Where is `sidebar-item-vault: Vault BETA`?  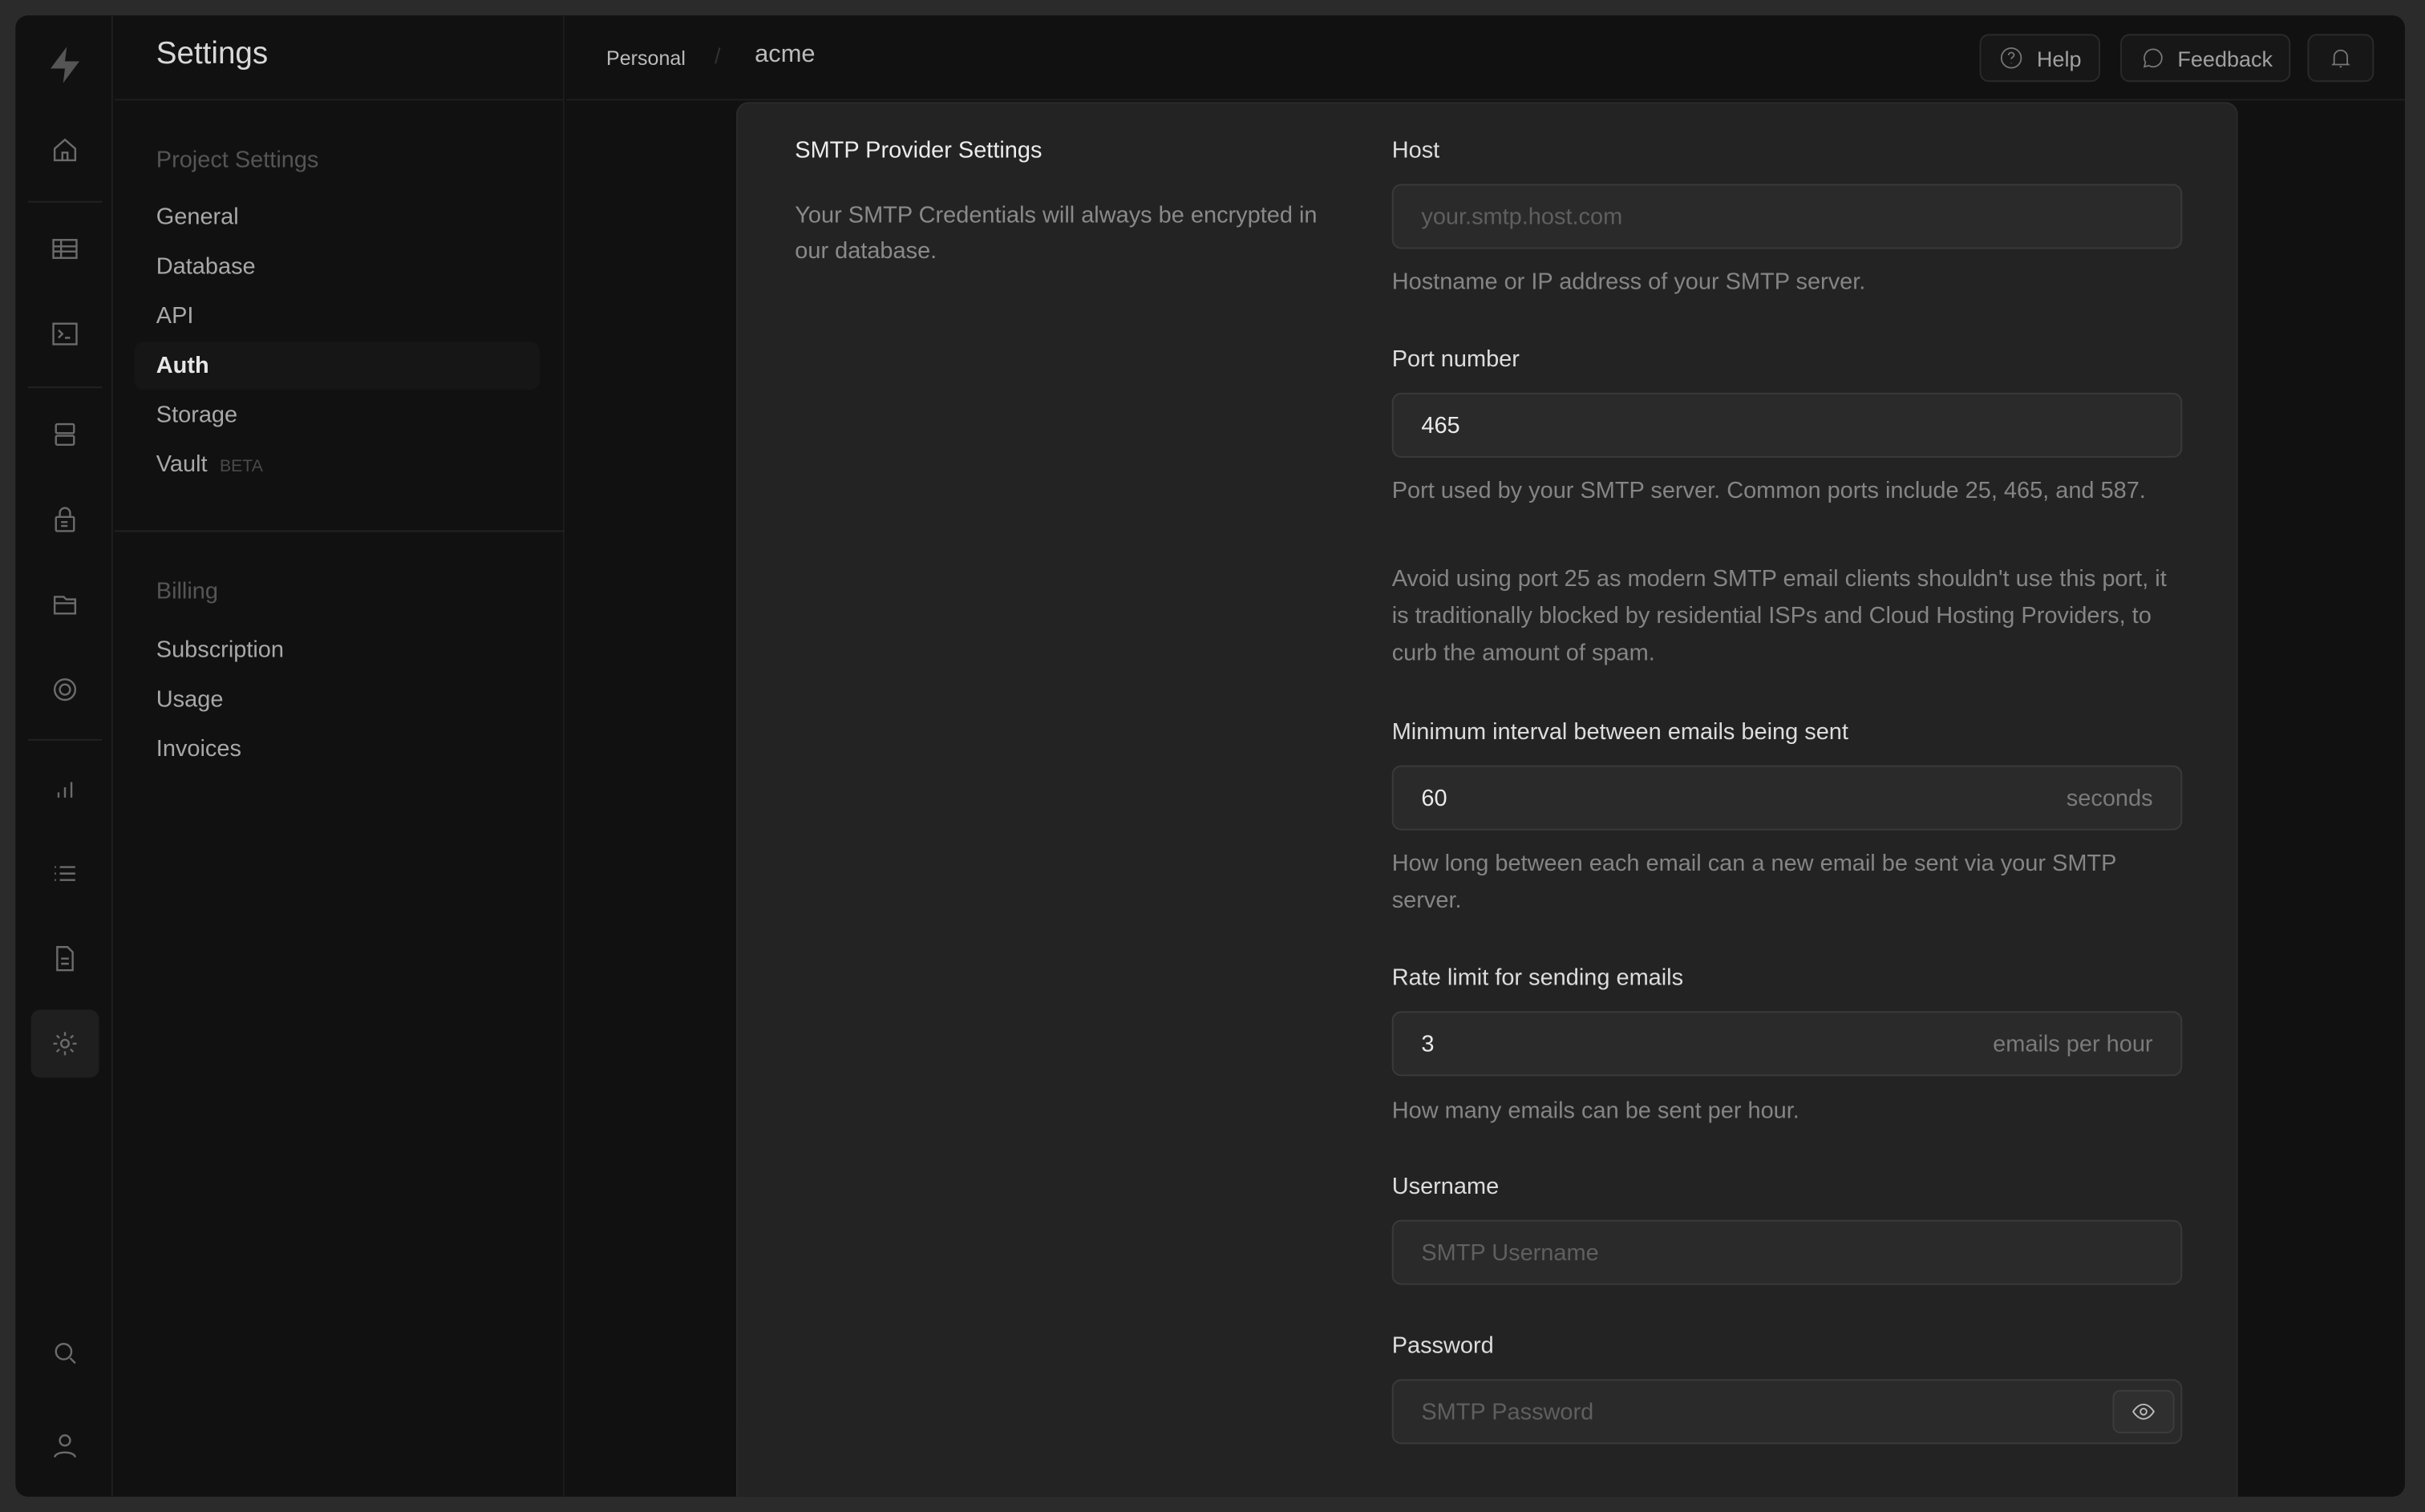
sidebar-item-vault: Vault BETA is located at coordinates (337, 465).